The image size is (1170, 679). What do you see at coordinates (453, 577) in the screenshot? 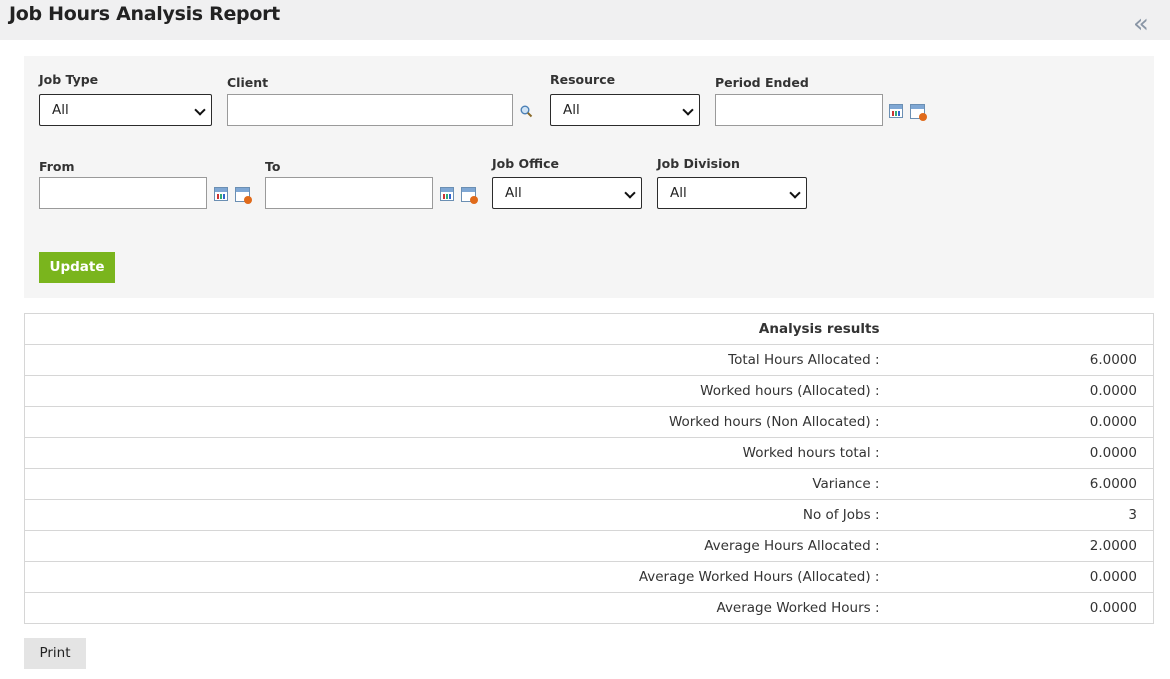
I see `row-label: Average Worked Hours (Allocated) :` at bounding box center [453, 577].